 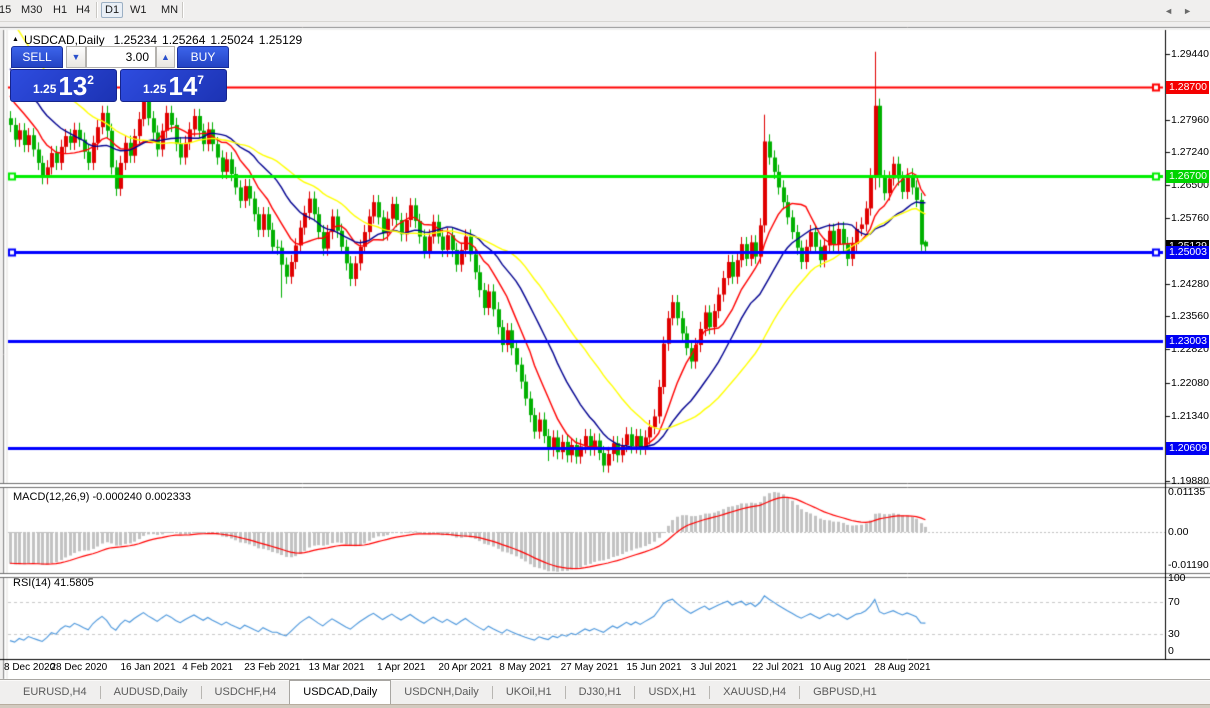 What do you see at coordinates (90, 80) in the screenshot?
I see `sell-price-fraction: 2` at bounding box center [90, 80].